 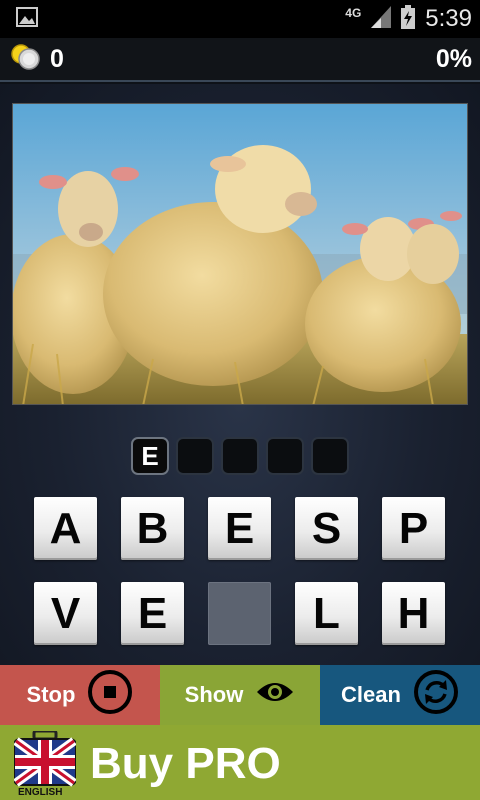 What do you see at coordinates (185, 763) in the screenshot?
I see `buy-pro-label: Buy PRO` at bounding box center [185, 763].